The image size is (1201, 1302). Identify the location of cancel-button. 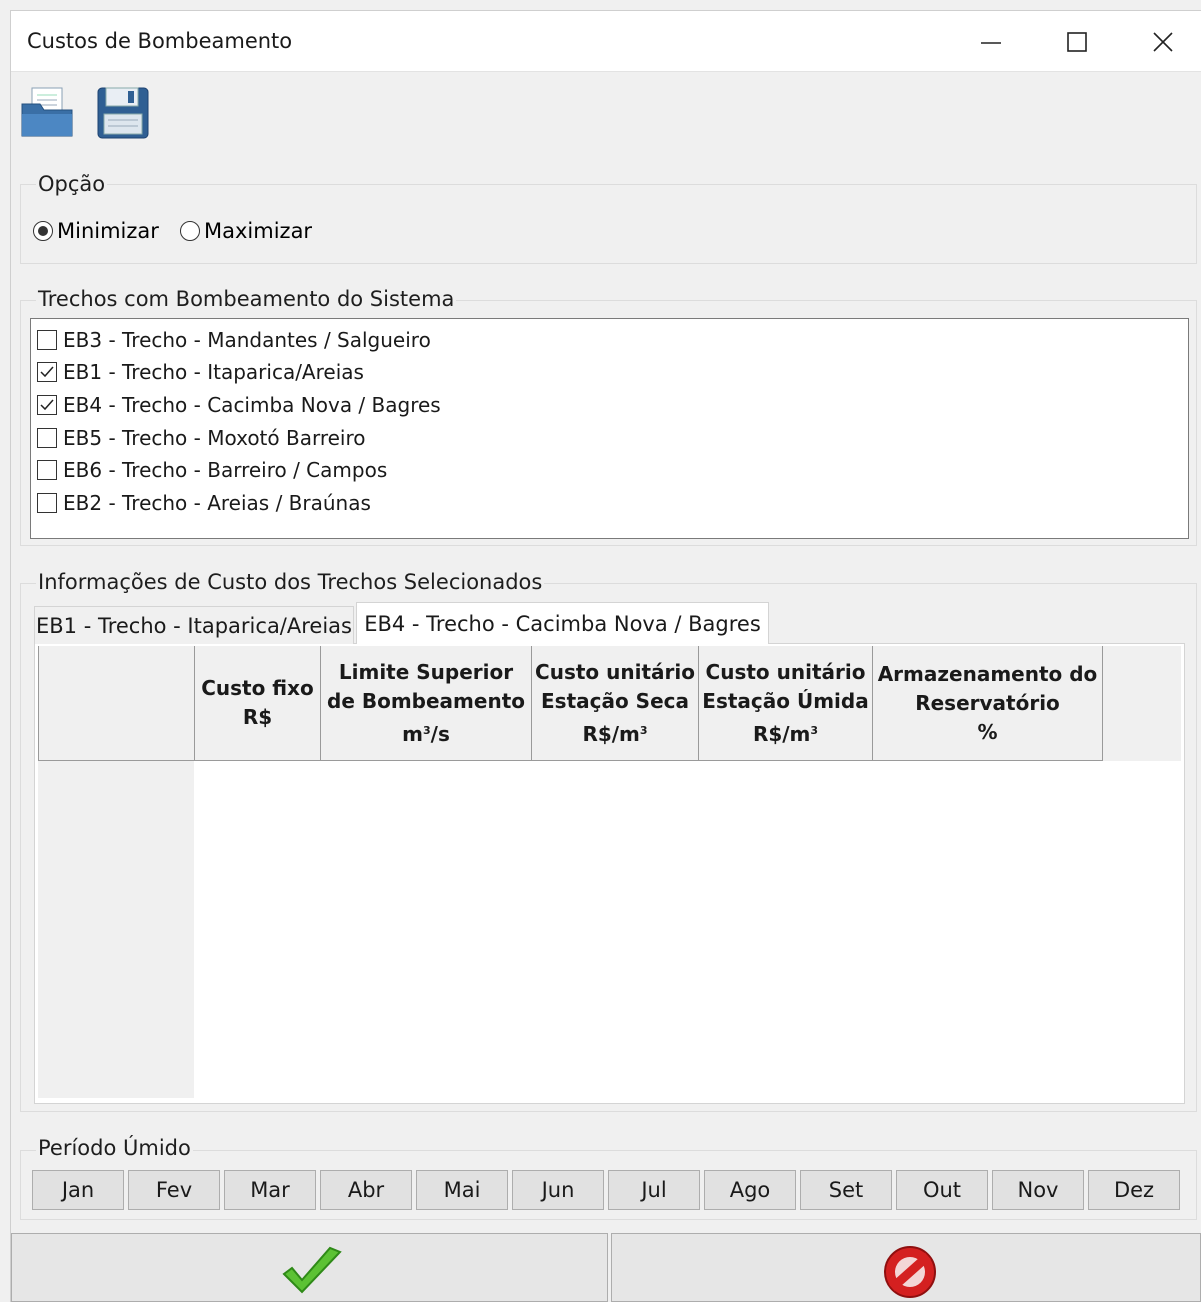
(906, 1267).